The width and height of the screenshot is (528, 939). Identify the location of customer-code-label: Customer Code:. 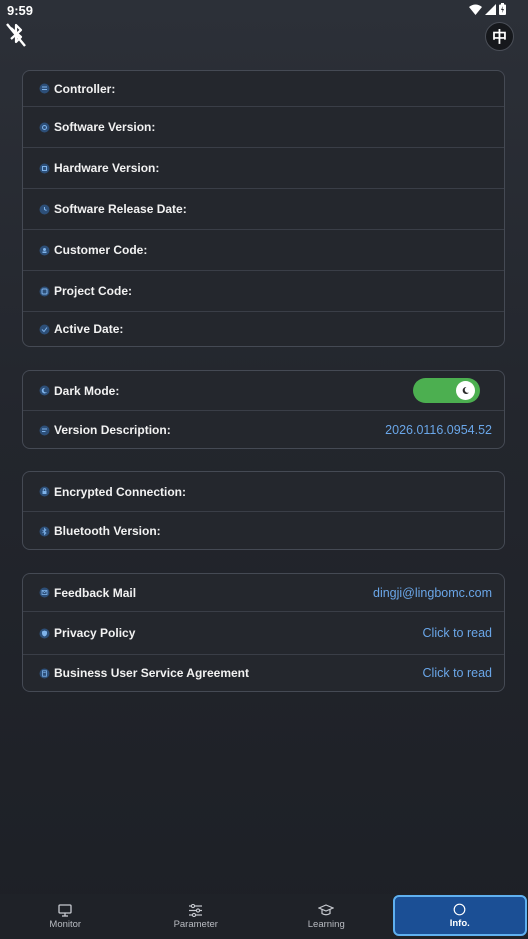
(101, 250).